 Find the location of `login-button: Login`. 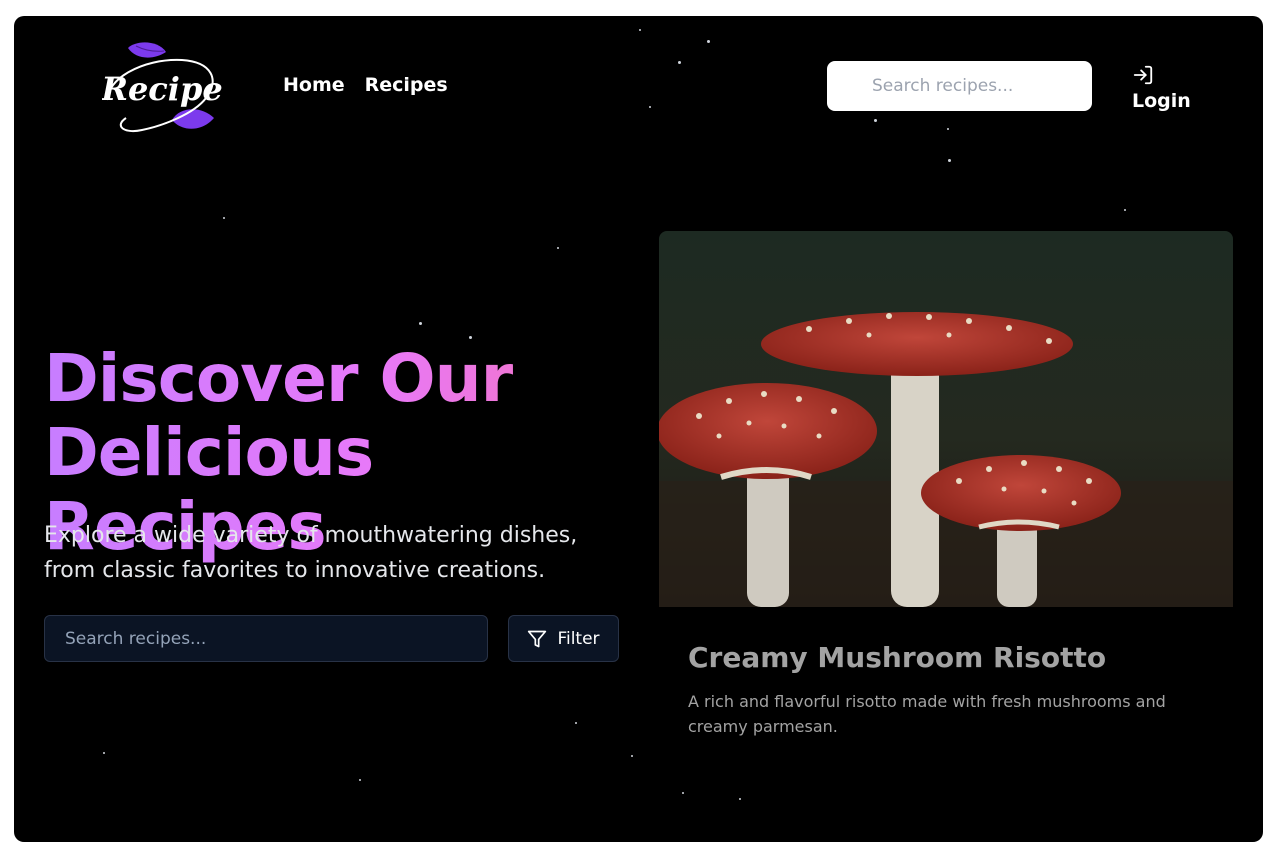

login-button: Login is located at coordinates (1161, 88).